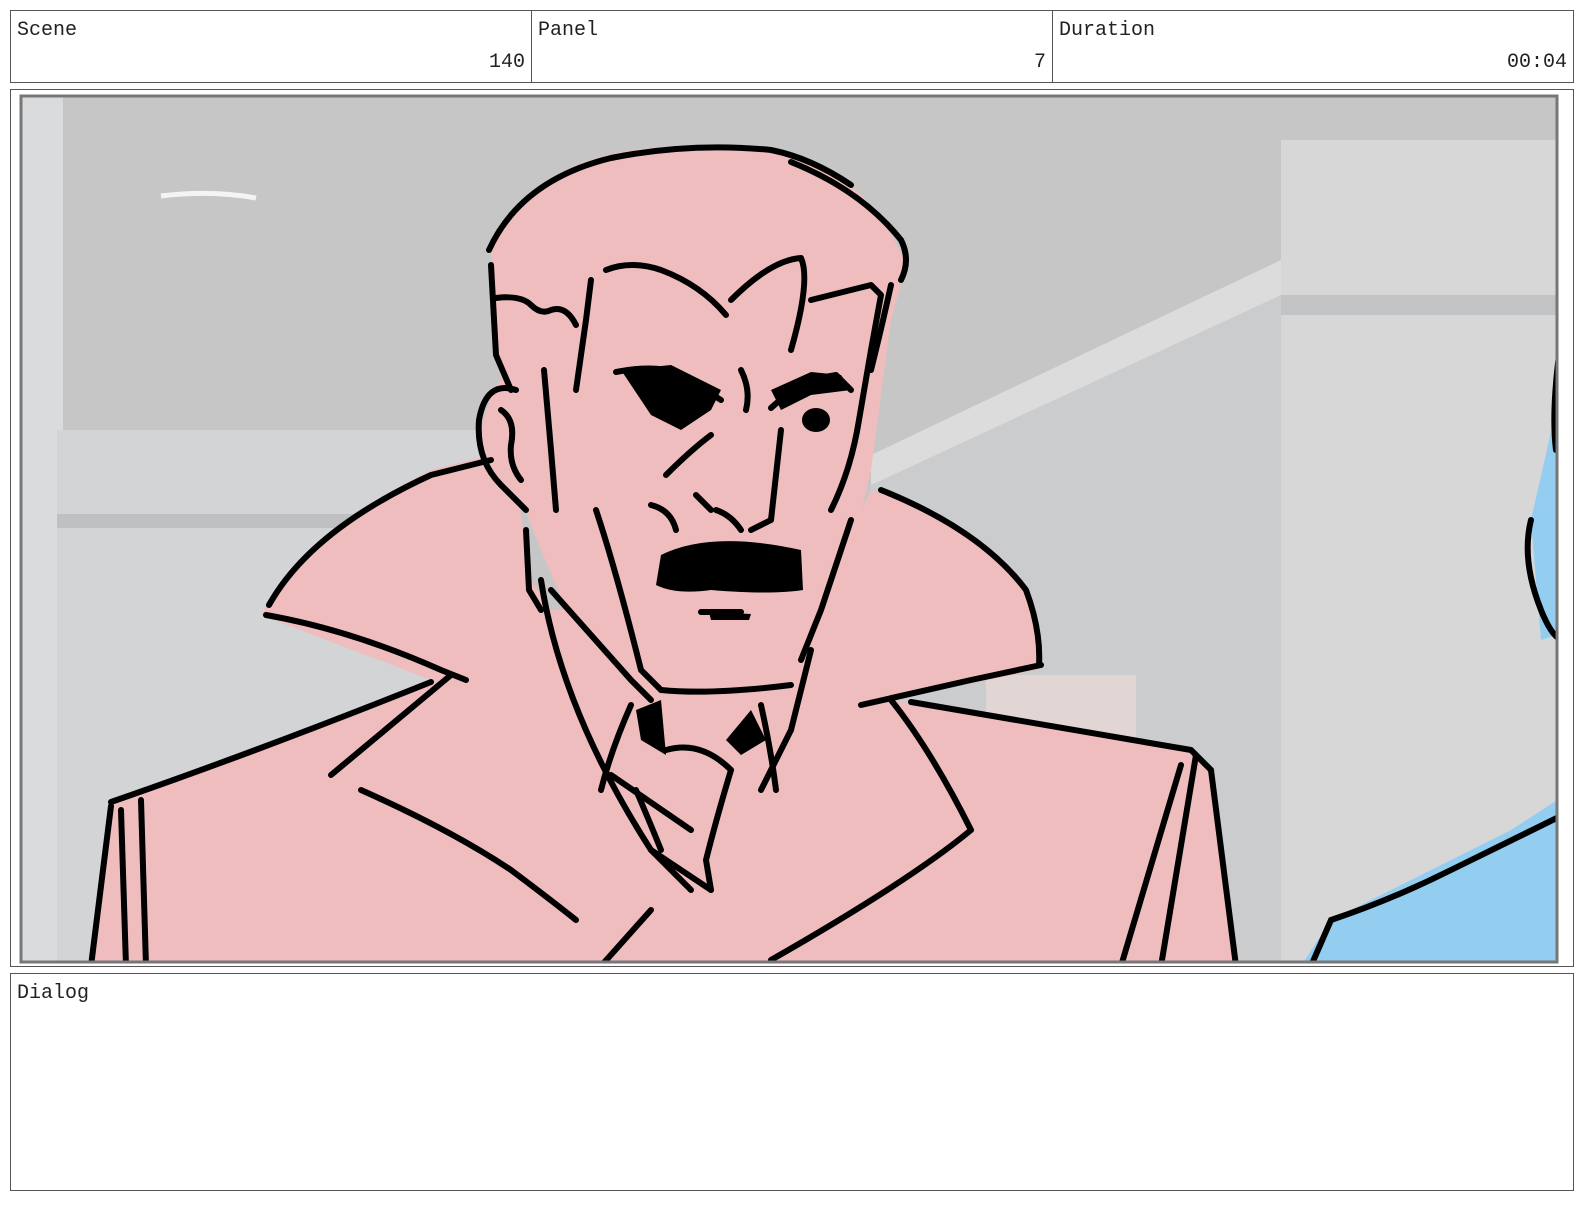 This screenshot has height=1224, width=1584. I want to click on scene-label: Scene, so click(47, 30).